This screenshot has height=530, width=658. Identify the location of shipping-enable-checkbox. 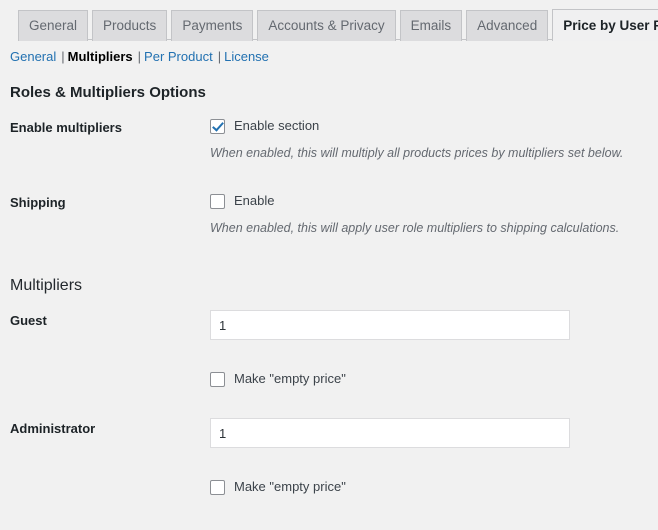
(217, 201).